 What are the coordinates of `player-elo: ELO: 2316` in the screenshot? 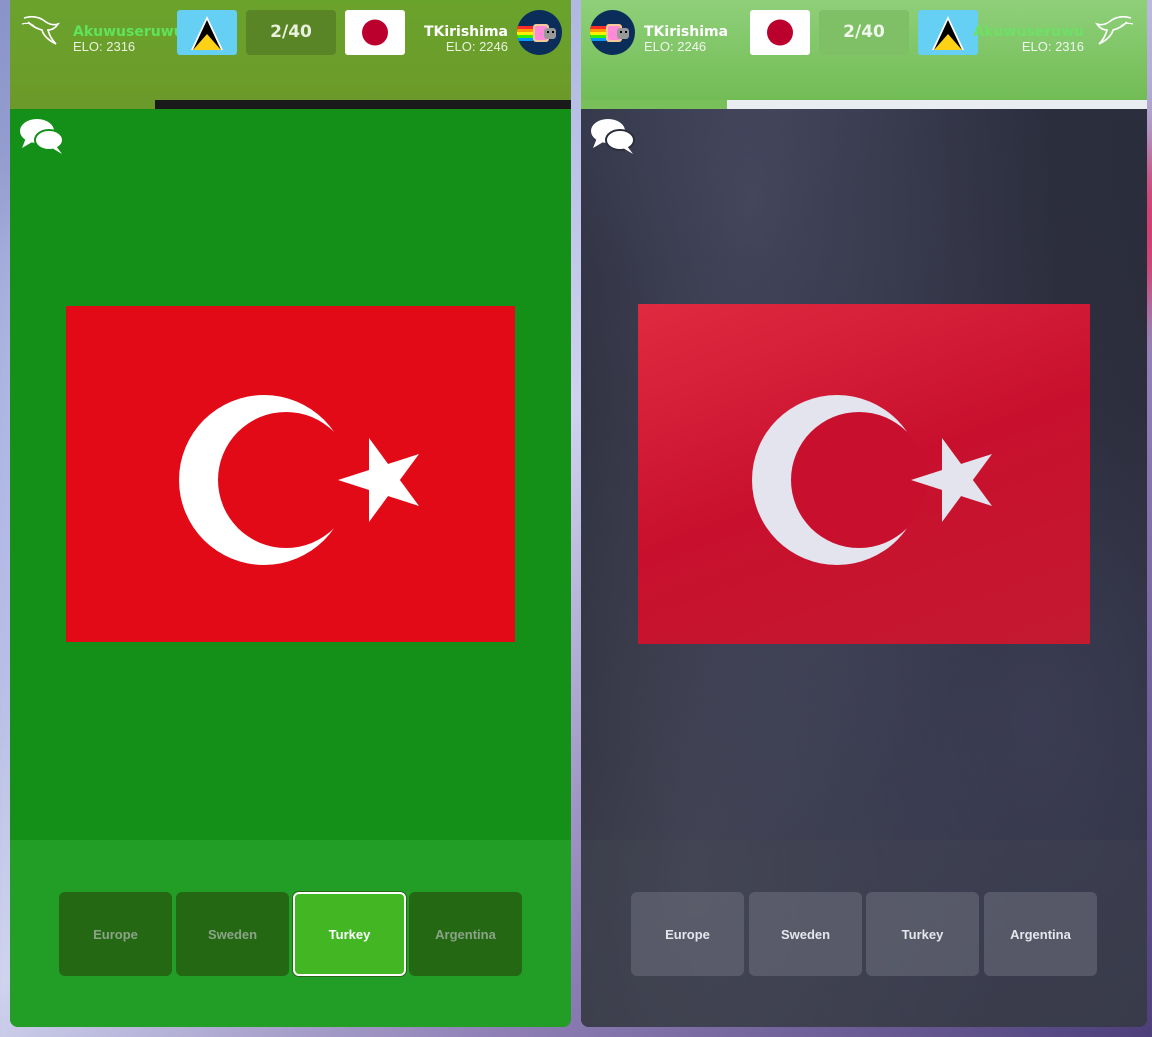 It's located at (104, 46).